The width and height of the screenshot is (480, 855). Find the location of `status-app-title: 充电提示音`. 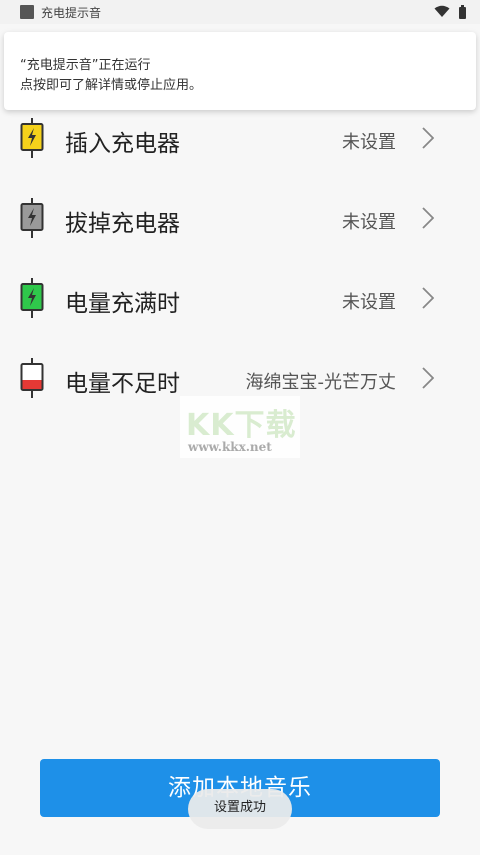

status-app-title: 充电提示音 is located at coordinates (71, 13).